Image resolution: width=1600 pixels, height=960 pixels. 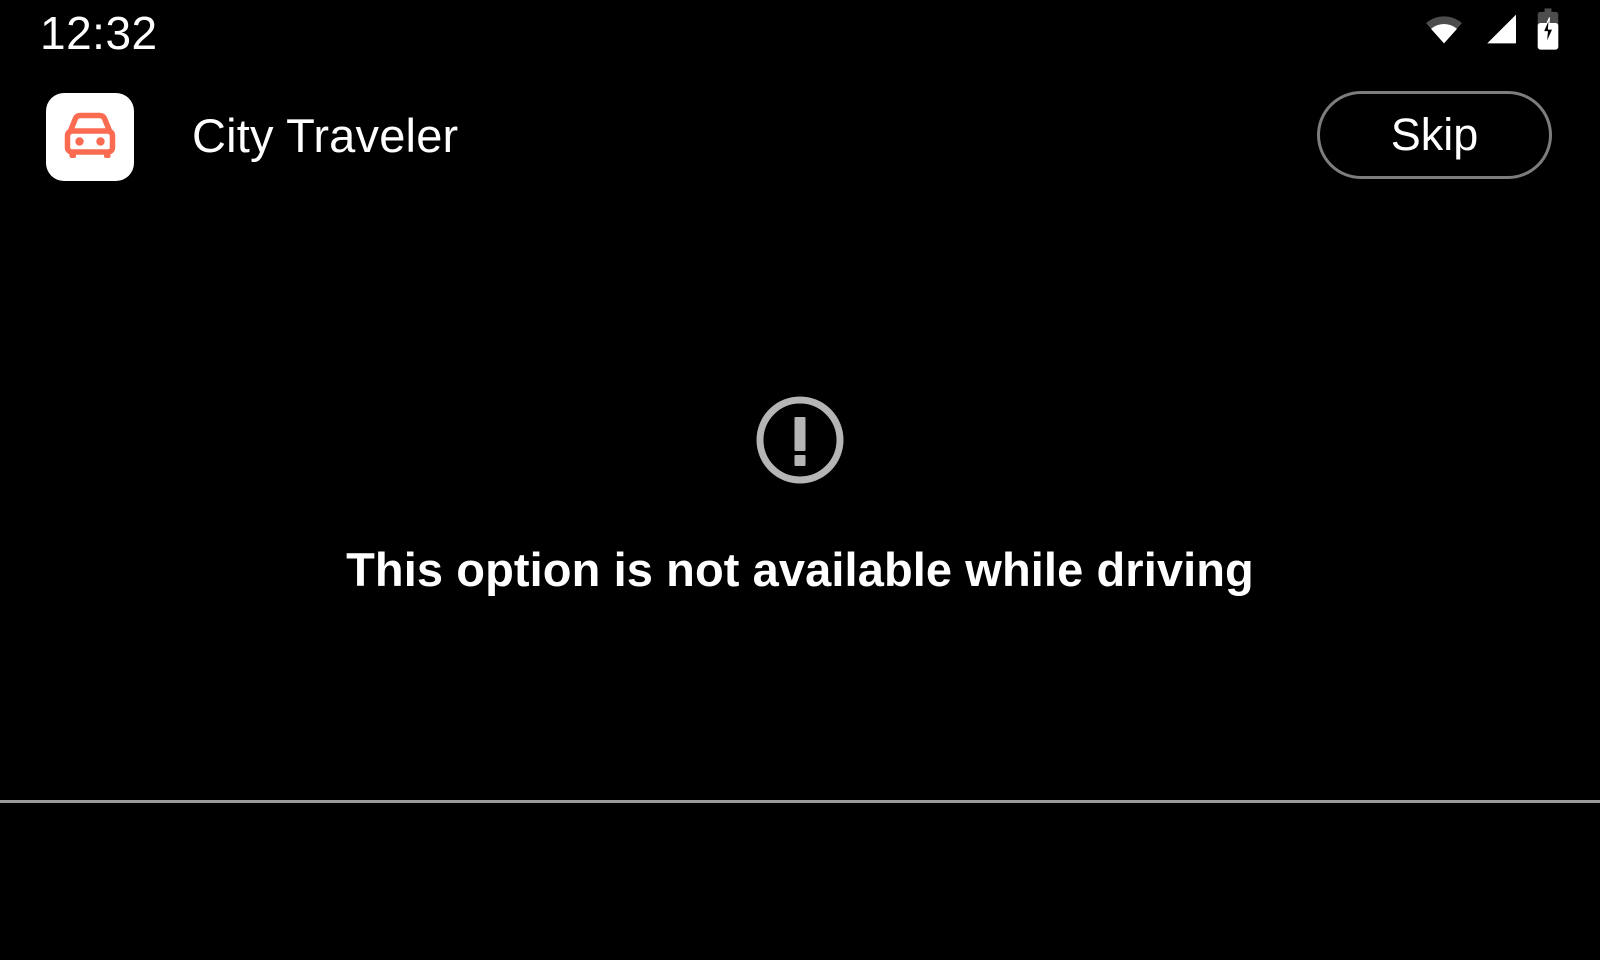 What do you see at coordinates (800, 442) in the screenshot?
I see `exclamation-circle-icon` at bounding box center [800, 442].